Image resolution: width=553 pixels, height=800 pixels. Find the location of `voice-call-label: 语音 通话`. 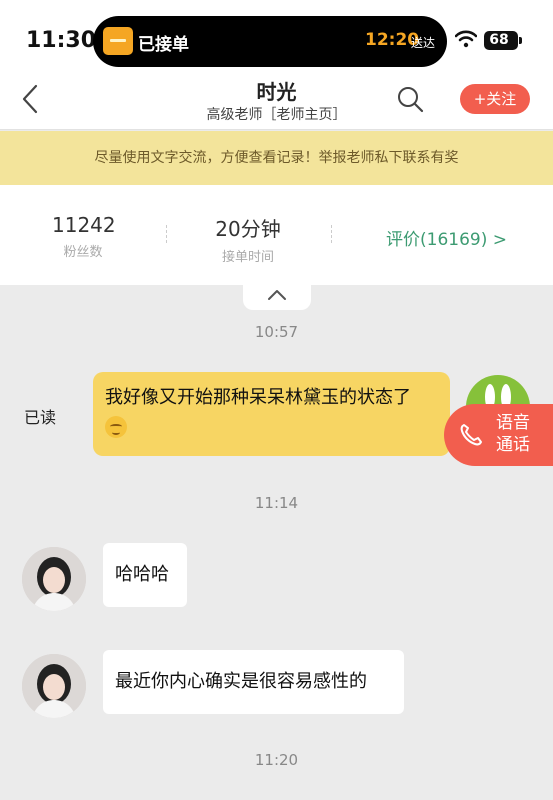

voice-call-label: 语音 通话 is located at coordinates (518, 434).